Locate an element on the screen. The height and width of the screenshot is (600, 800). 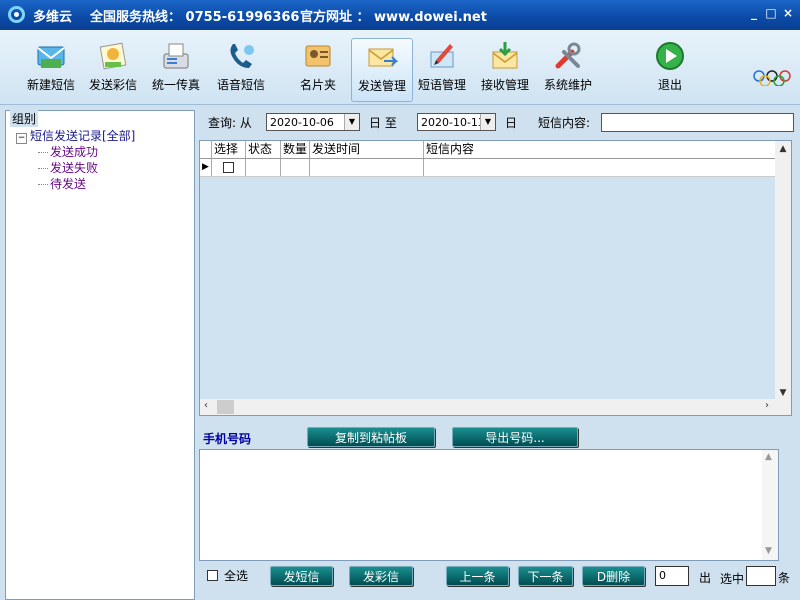
grid-header: 选择 状态 数量 发送时间 短信内容 is located at coordinates (488, 150).